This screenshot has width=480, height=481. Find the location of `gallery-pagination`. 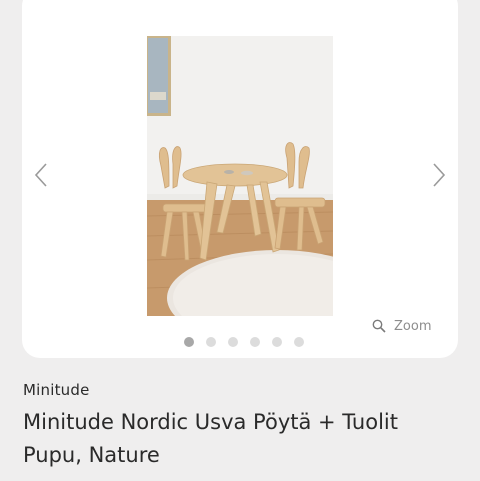

gallery-pagination is located at coordinates (244, 342).